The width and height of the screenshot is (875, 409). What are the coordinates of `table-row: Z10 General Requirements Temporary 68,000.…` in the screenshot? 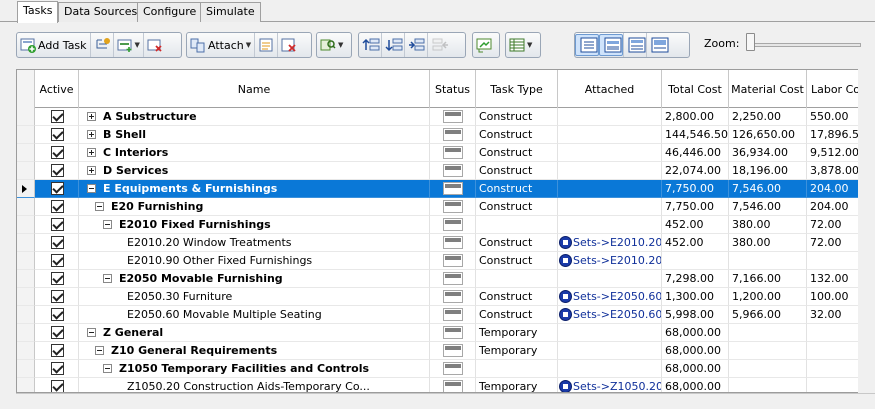 It's located at (445, 351).